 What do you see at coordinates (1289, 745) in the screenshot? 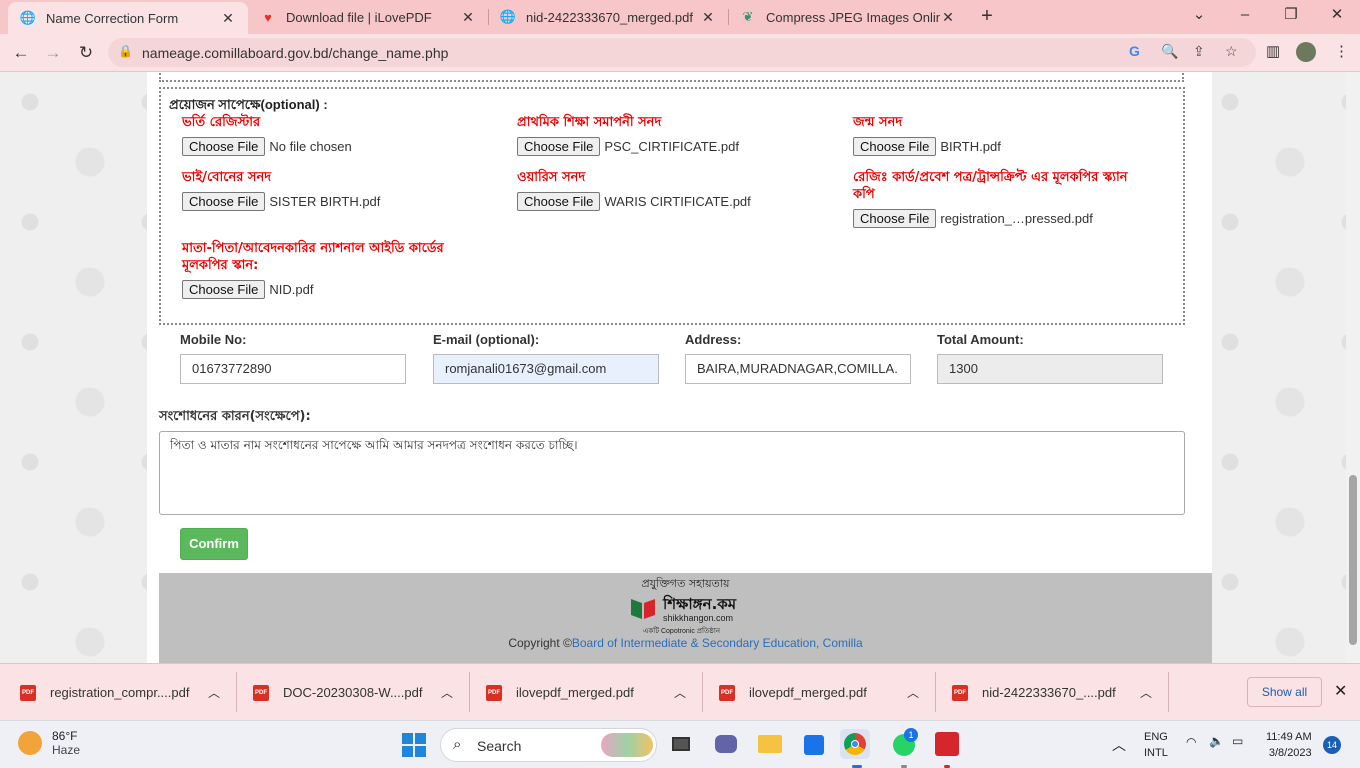
I see `clock: 11:49 AM 3/8/2023` at bounding box center [1289, 745].